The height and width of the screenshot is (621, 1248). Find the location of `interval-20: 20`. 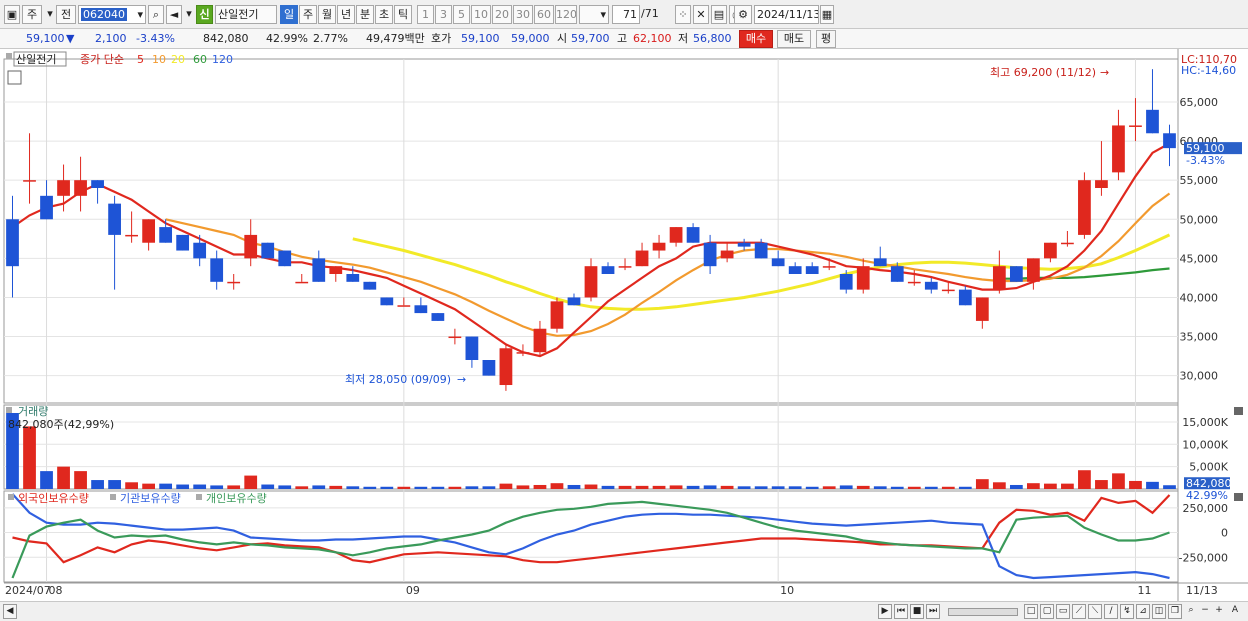

interval-20: 20 is located at coordinates (502, 14).